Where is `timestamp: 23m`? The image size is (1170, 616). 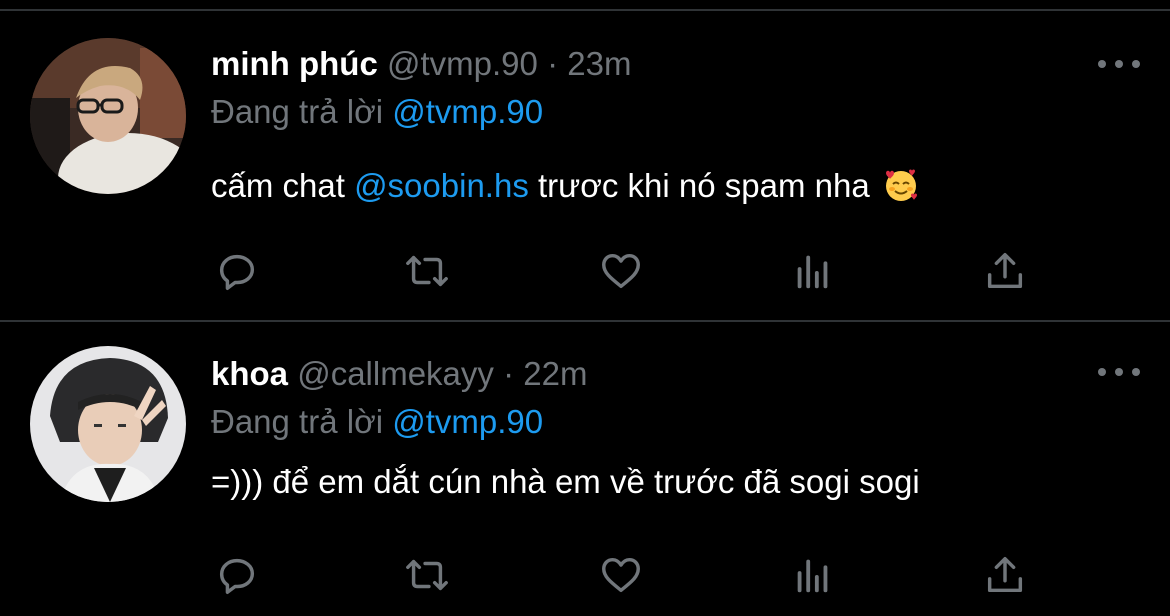
timestamp: 23m is located at coordinates (599, 63).